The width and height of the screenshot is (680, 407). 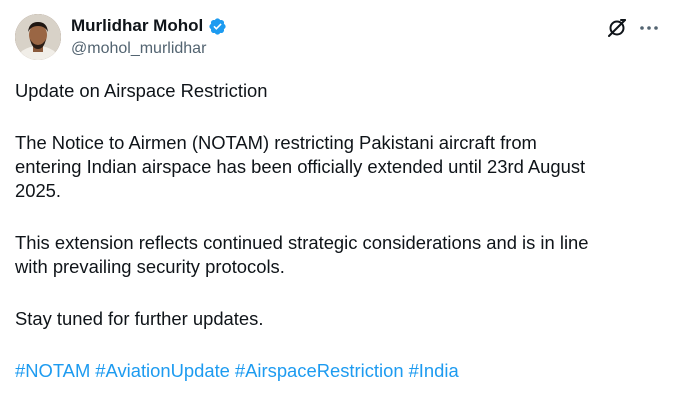 I want to click on author-block: Murlidhar Mohol @mohol_murlidhar, so click(x=149, y=37).